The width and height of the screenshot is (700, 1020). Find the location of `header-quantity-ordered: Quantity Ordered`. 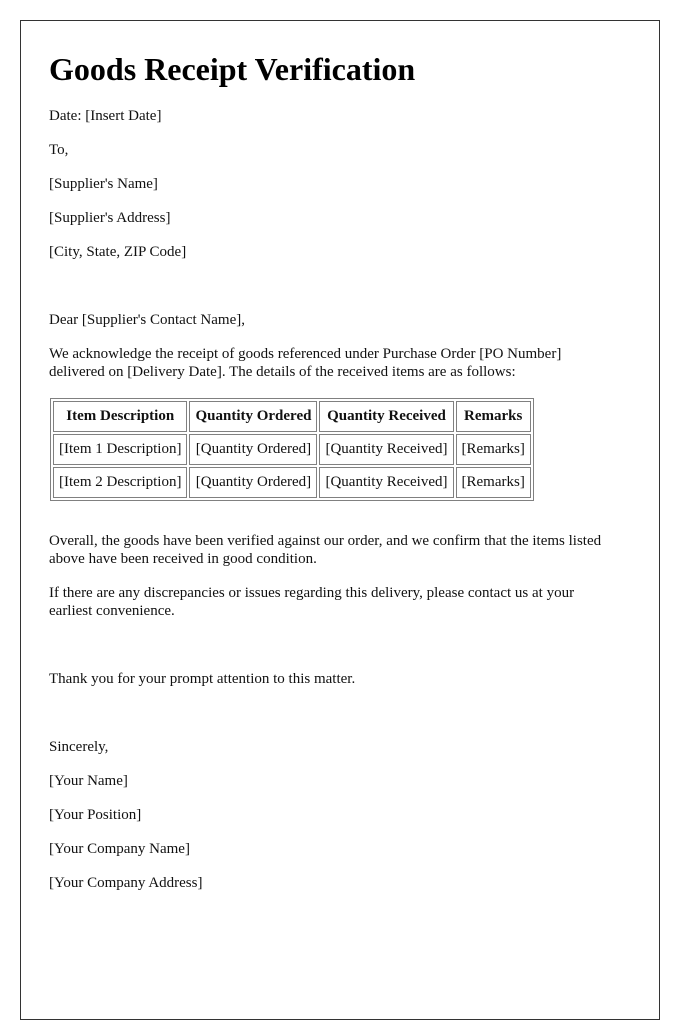

header-quantity-ordered: Quantity Ordered is located at coordinates (253, 416).